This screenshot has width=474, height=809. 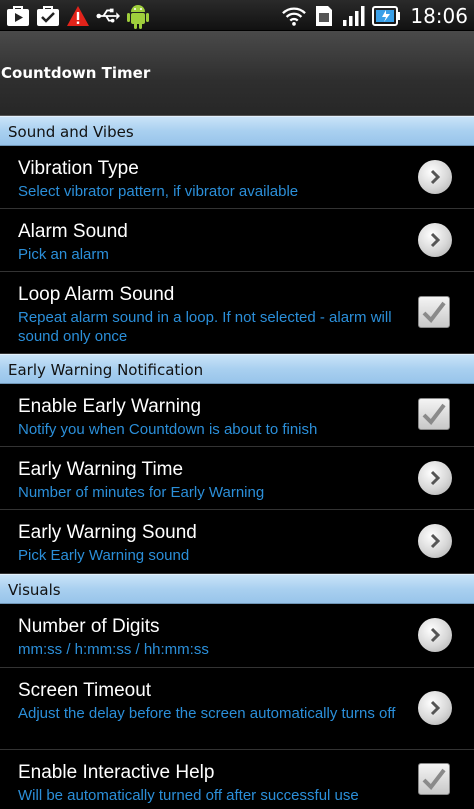 I want to click on sim-icon, so click(x=324, y=16).